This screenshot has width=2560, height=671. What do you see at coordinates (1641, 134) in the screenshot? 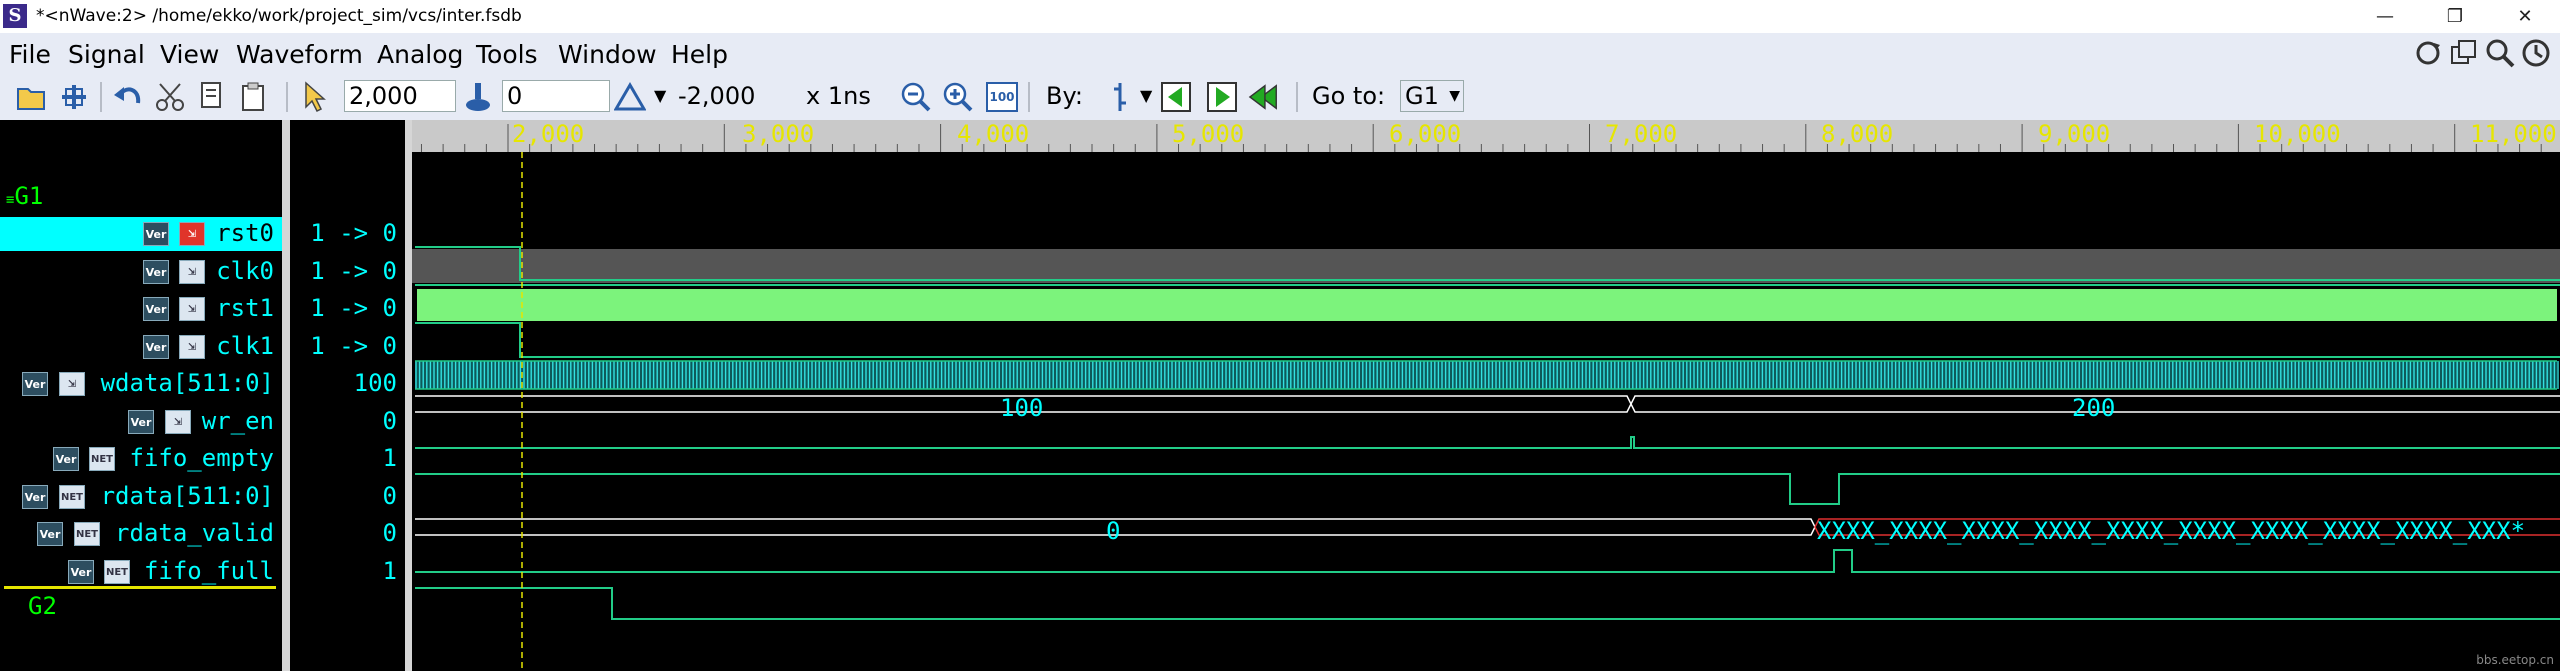
I see `ruler-label: 7,000` at bounding box center [1641, 134].